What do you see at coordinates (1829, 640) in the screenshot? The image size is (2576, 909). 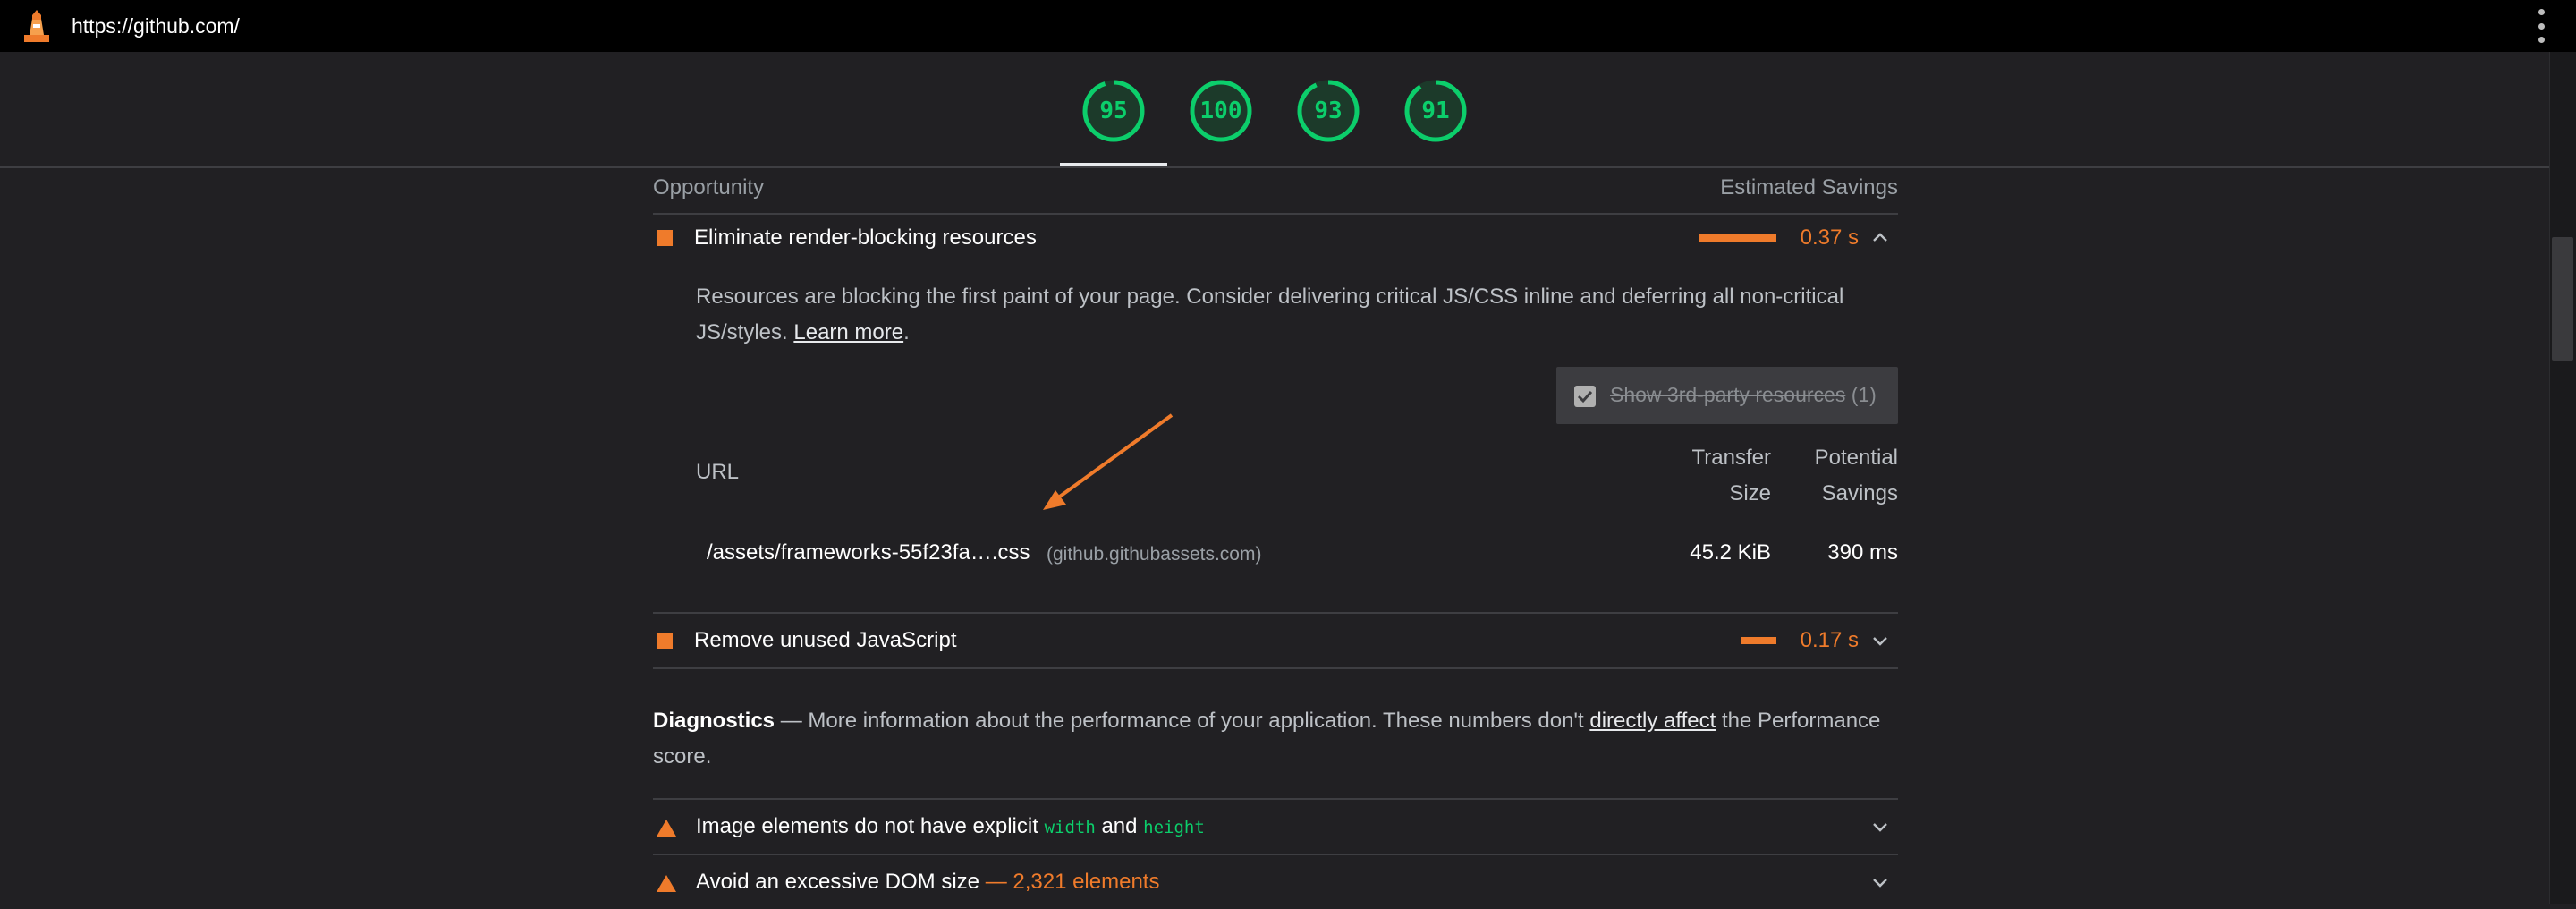 I see `audit-savings: 0.17 s` at bounding box center [1829, 640].